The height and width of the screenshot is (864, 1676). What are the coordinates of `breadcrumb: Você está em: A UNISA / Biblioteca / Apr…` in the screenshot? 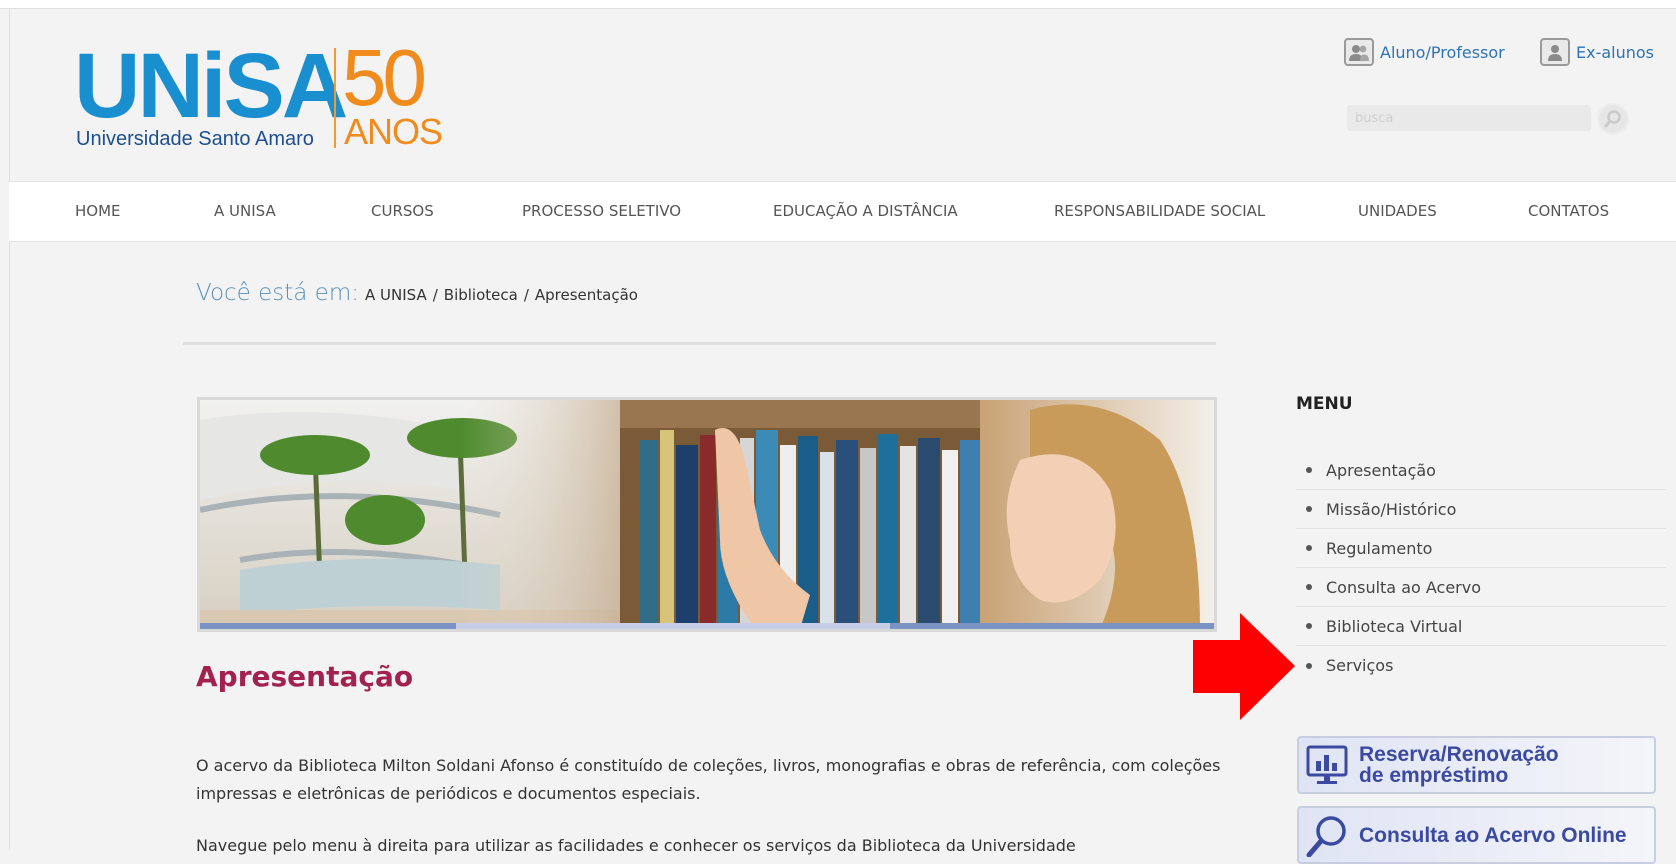 It's located at (417, 293).